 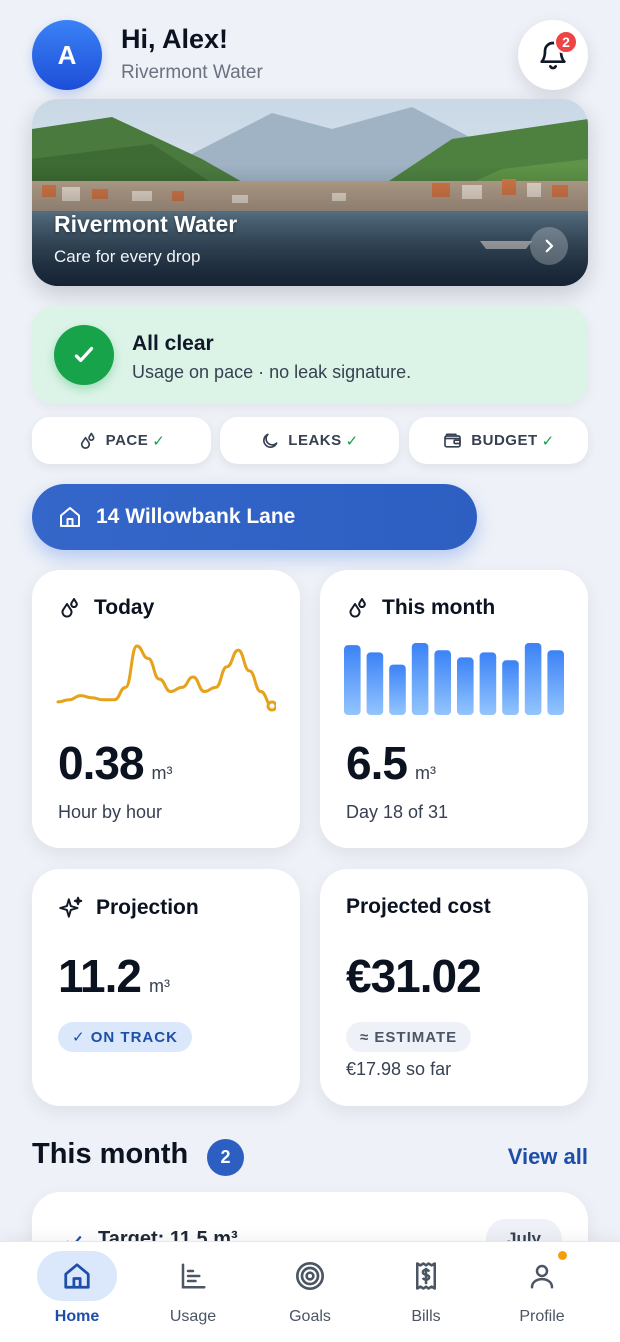 What do you see at coordinates (352, 441) in the screenshot?
I see `chip-leaks-check: ✓` at bounding box center [352, 441].